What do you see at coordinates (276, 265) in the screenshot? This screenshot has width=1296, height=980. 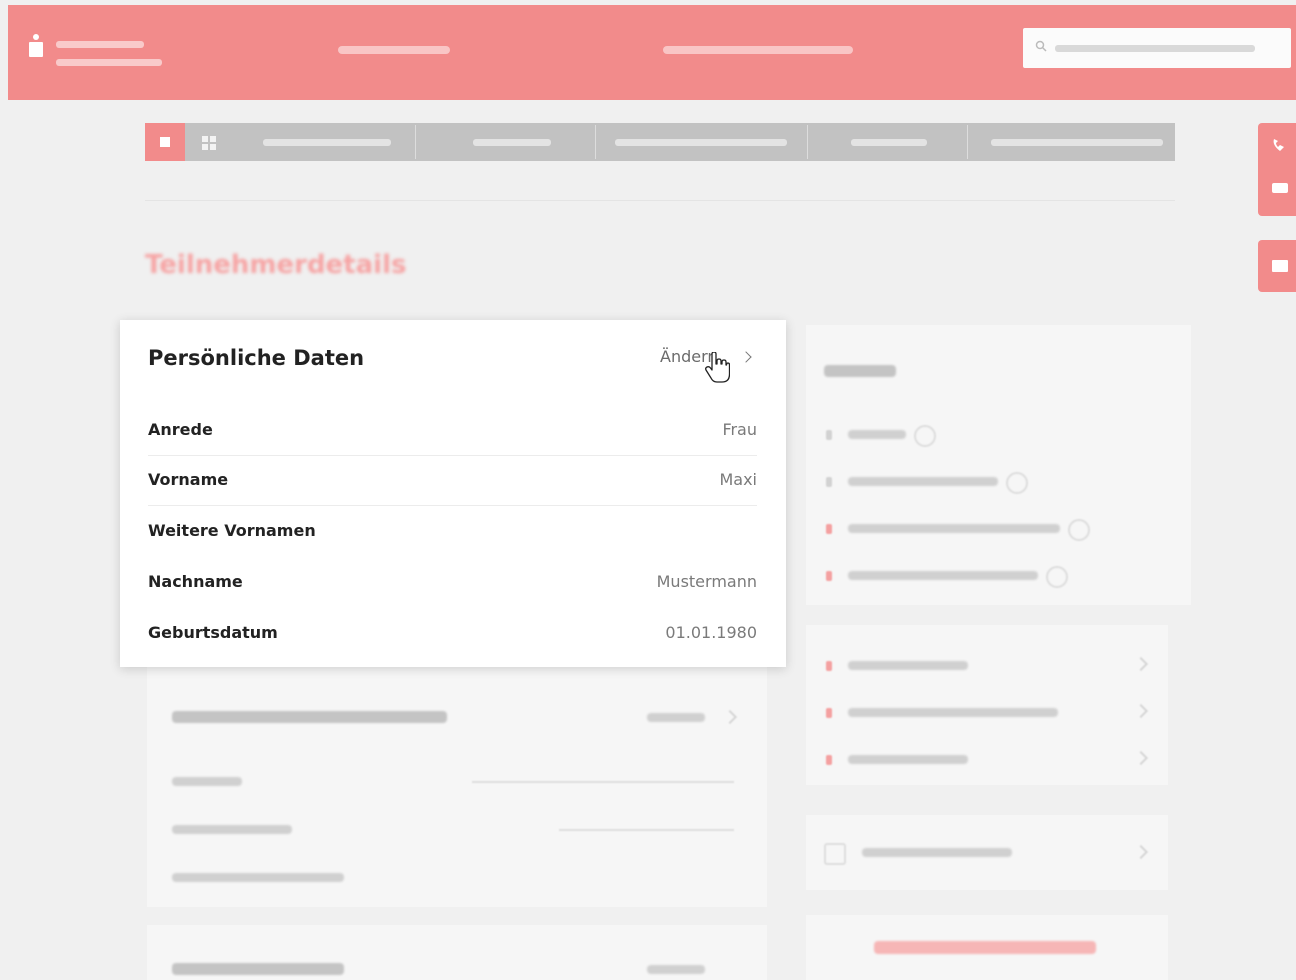 I see `page-title: Teilnehmerdetails` at bounding box center [276, 265].